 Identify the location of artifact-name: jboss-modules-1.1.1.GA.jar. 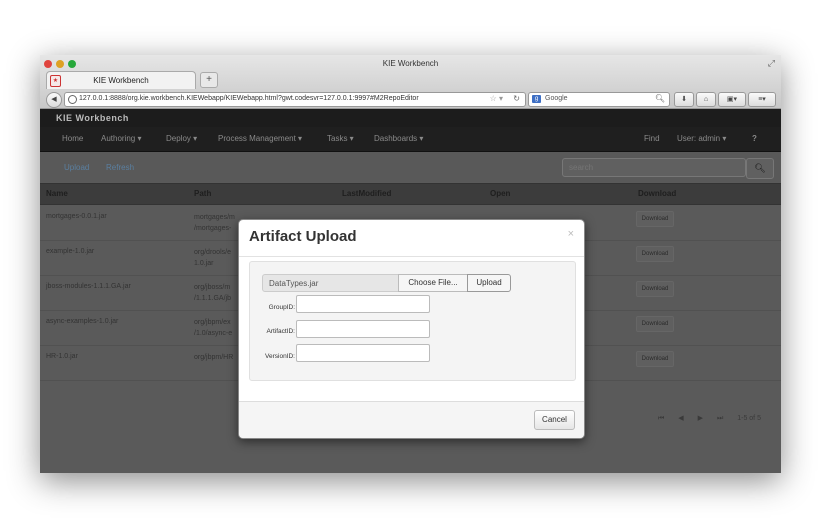
(88, 286).